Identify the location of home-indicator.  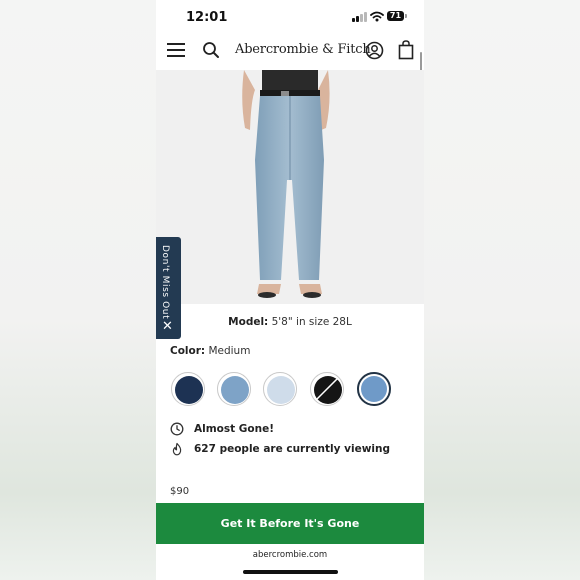
(290, 572).